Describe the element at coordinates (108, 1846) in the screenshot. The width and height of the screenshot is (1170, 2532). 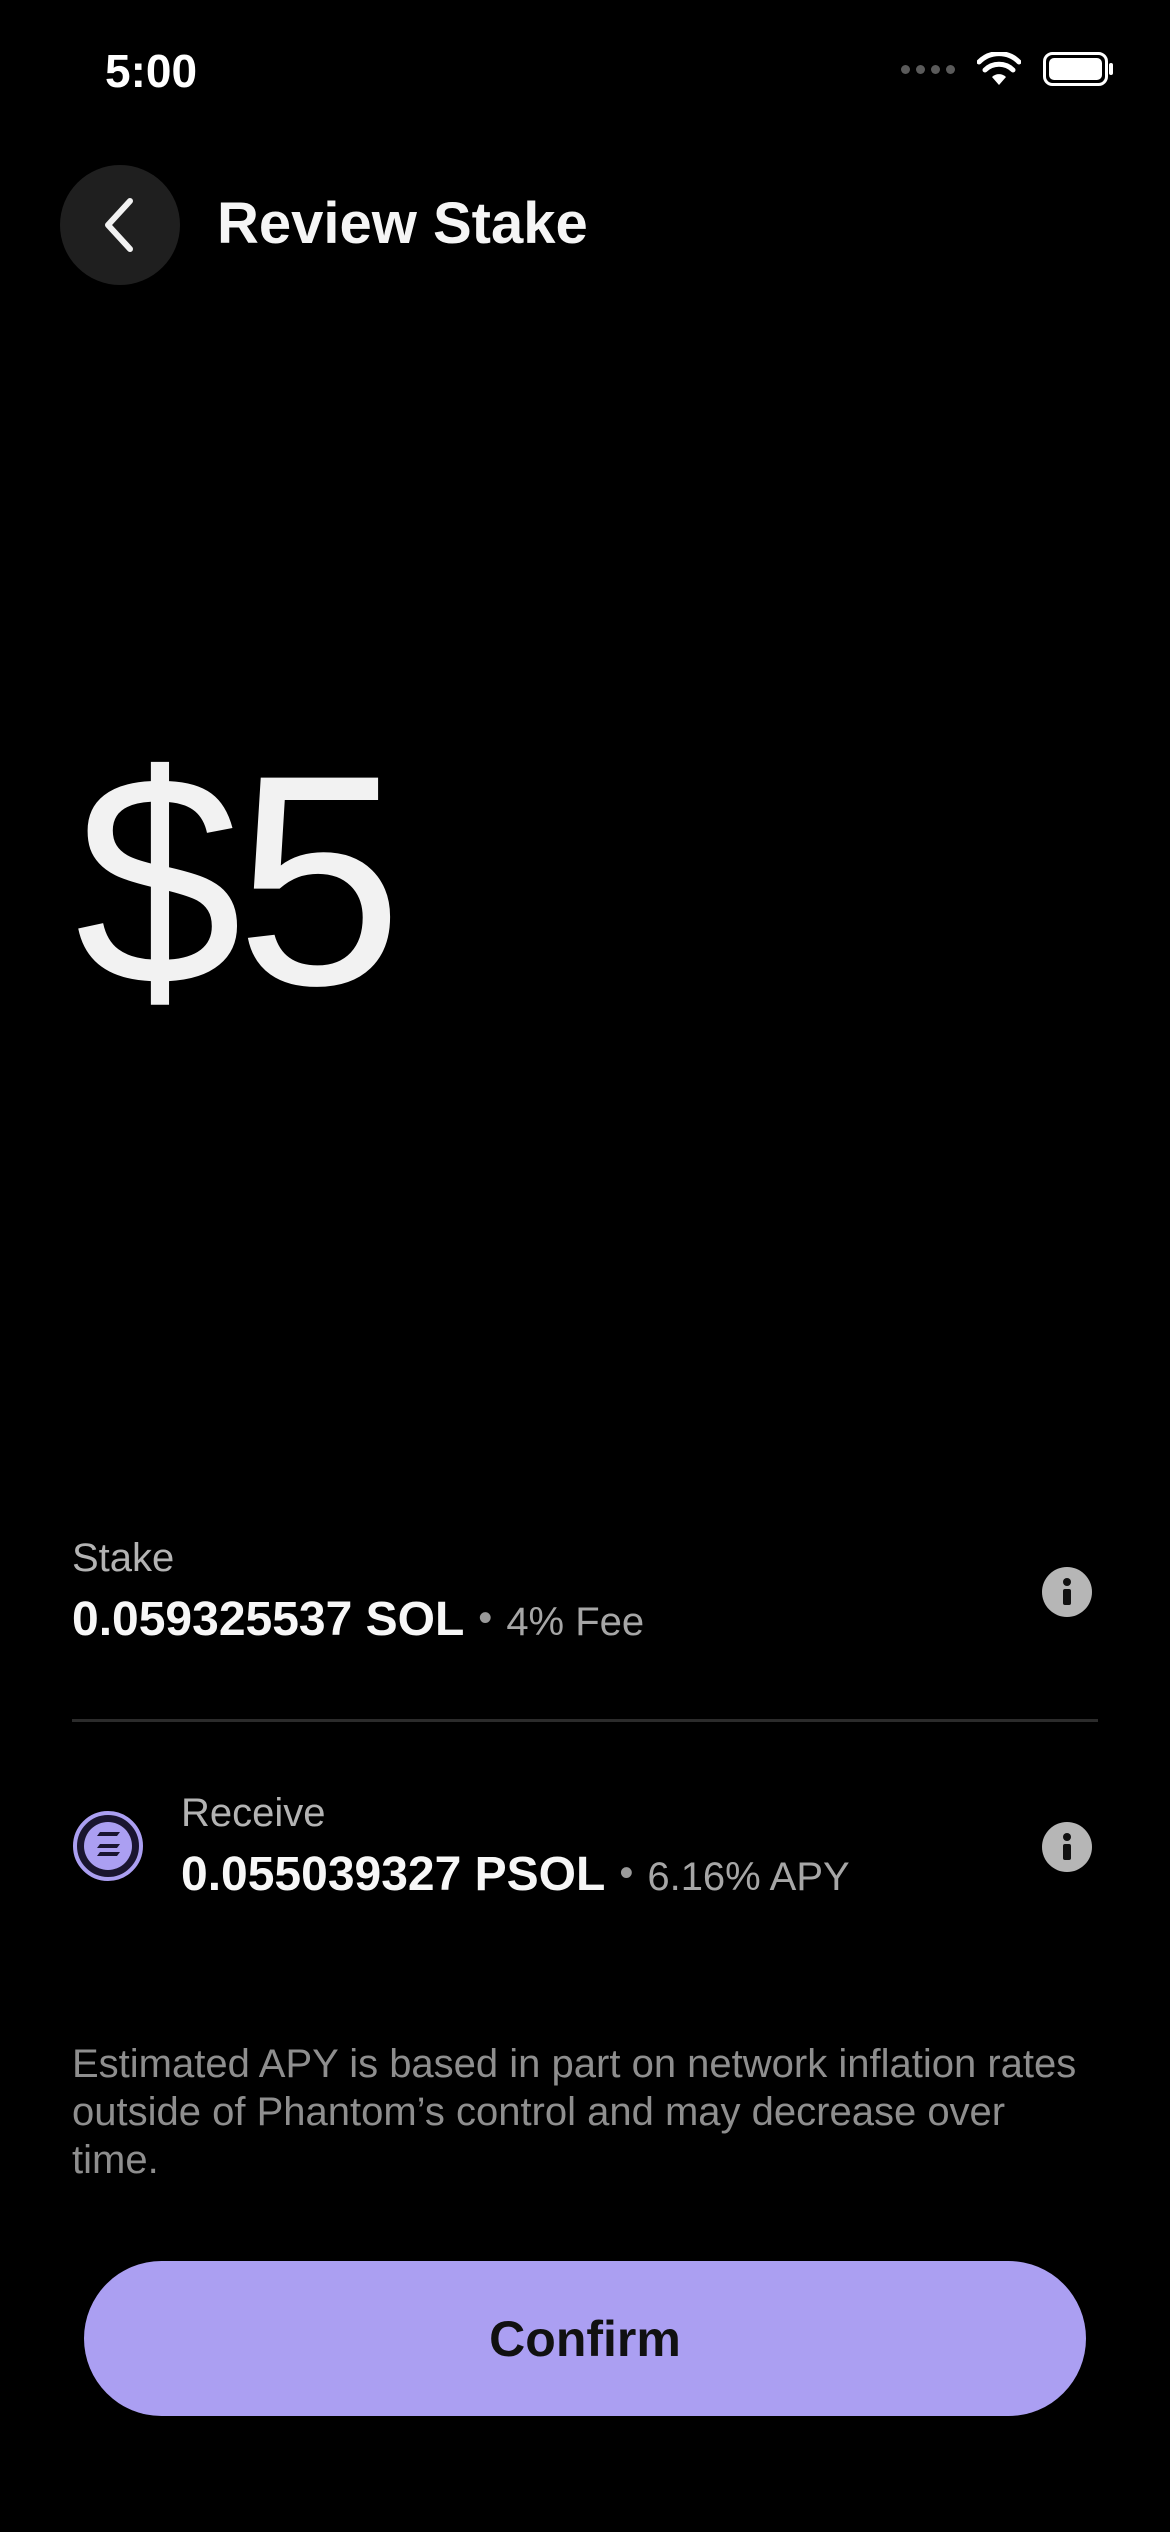
I see `psol-token-icon` at that location.